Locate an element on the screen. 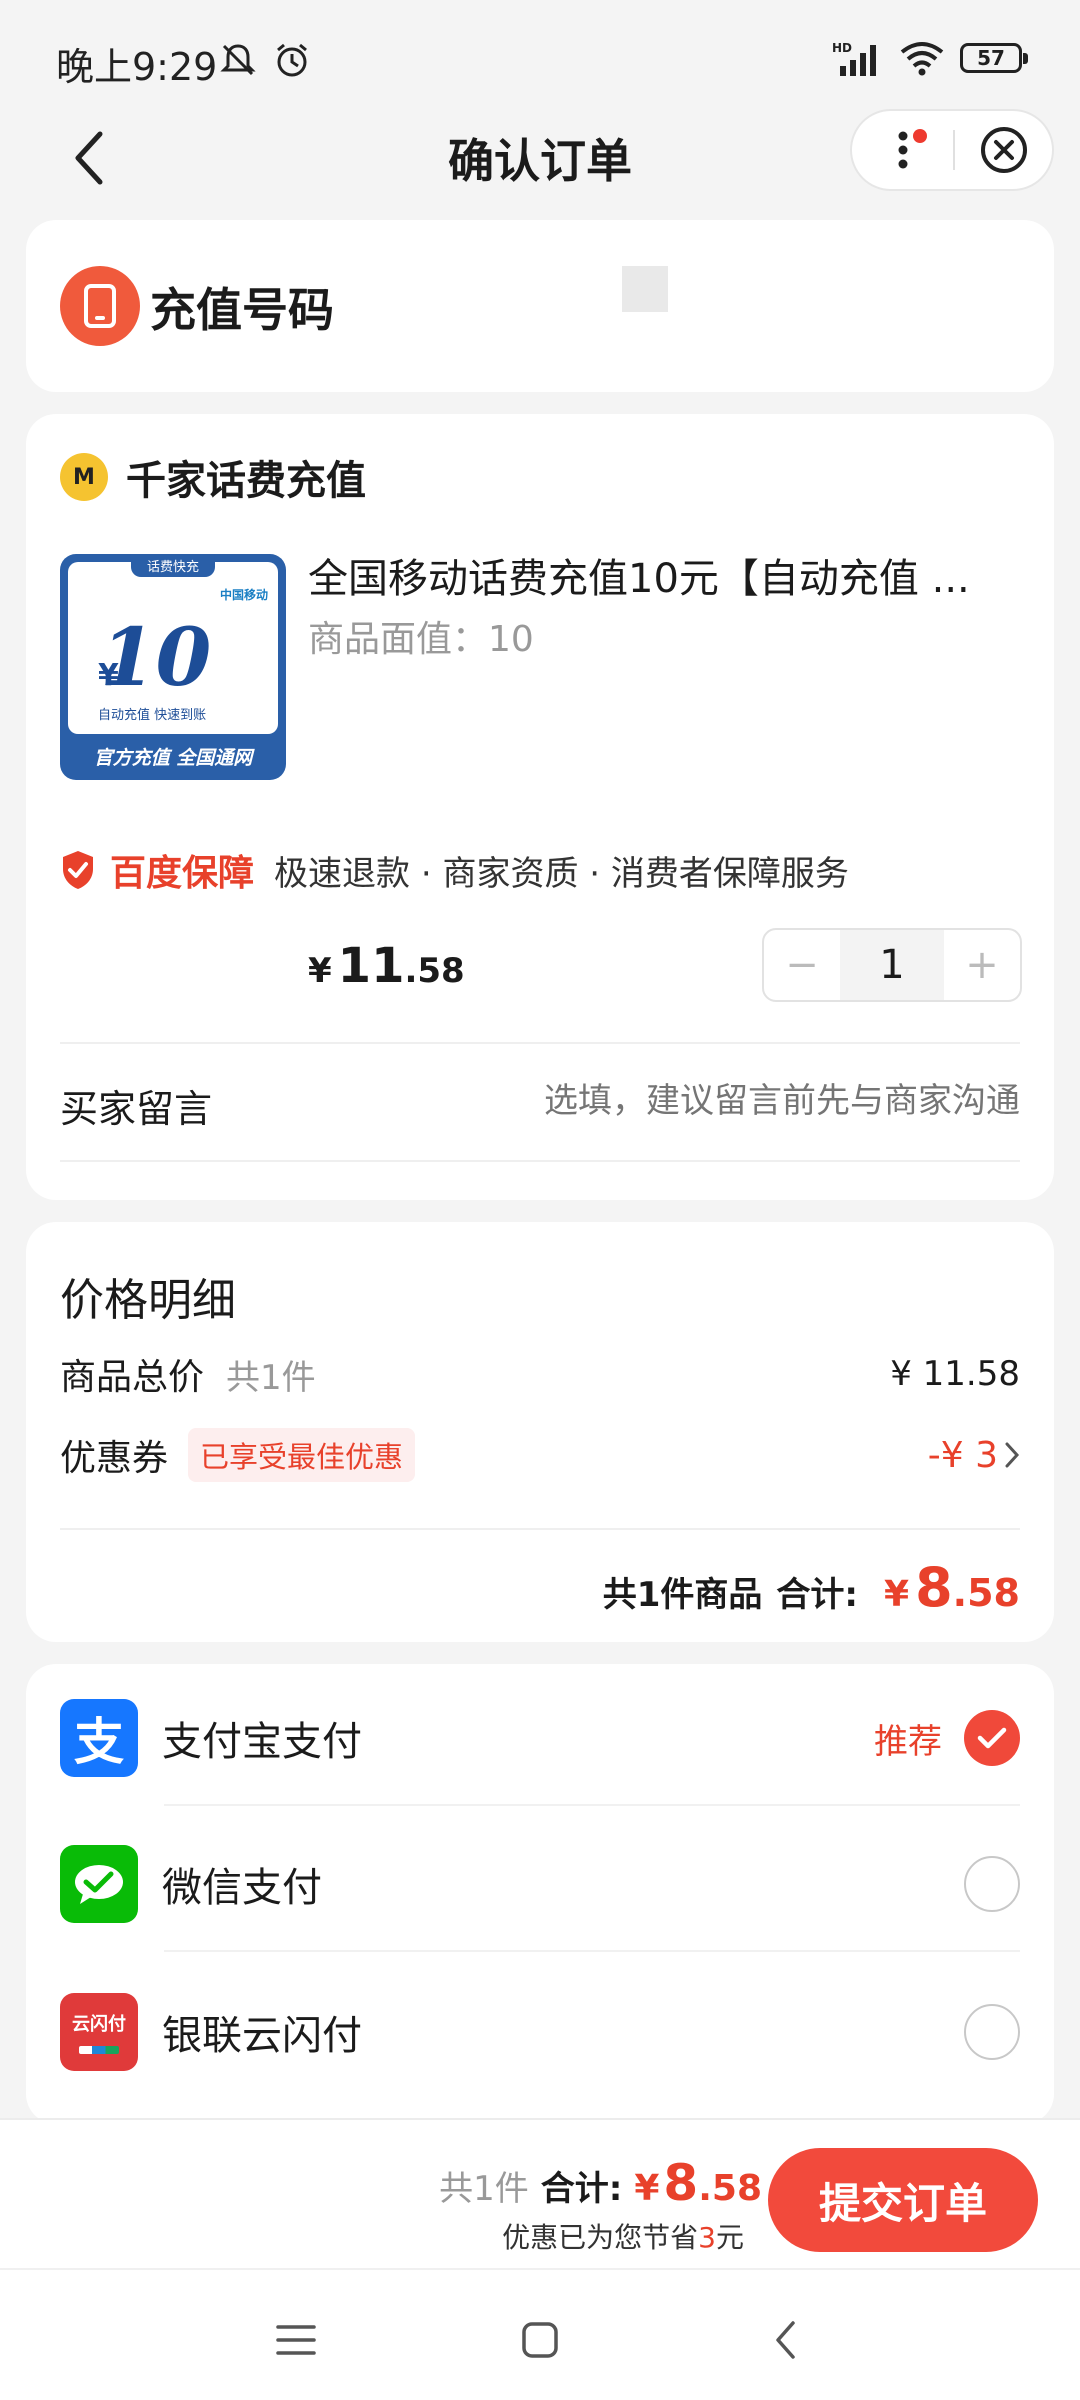 The width and height of the screenshot is (1080, 2400). guarantee-text: 极速退款 · 商家资质 · 消费者保障服务 is located at coordinates (561, 873).